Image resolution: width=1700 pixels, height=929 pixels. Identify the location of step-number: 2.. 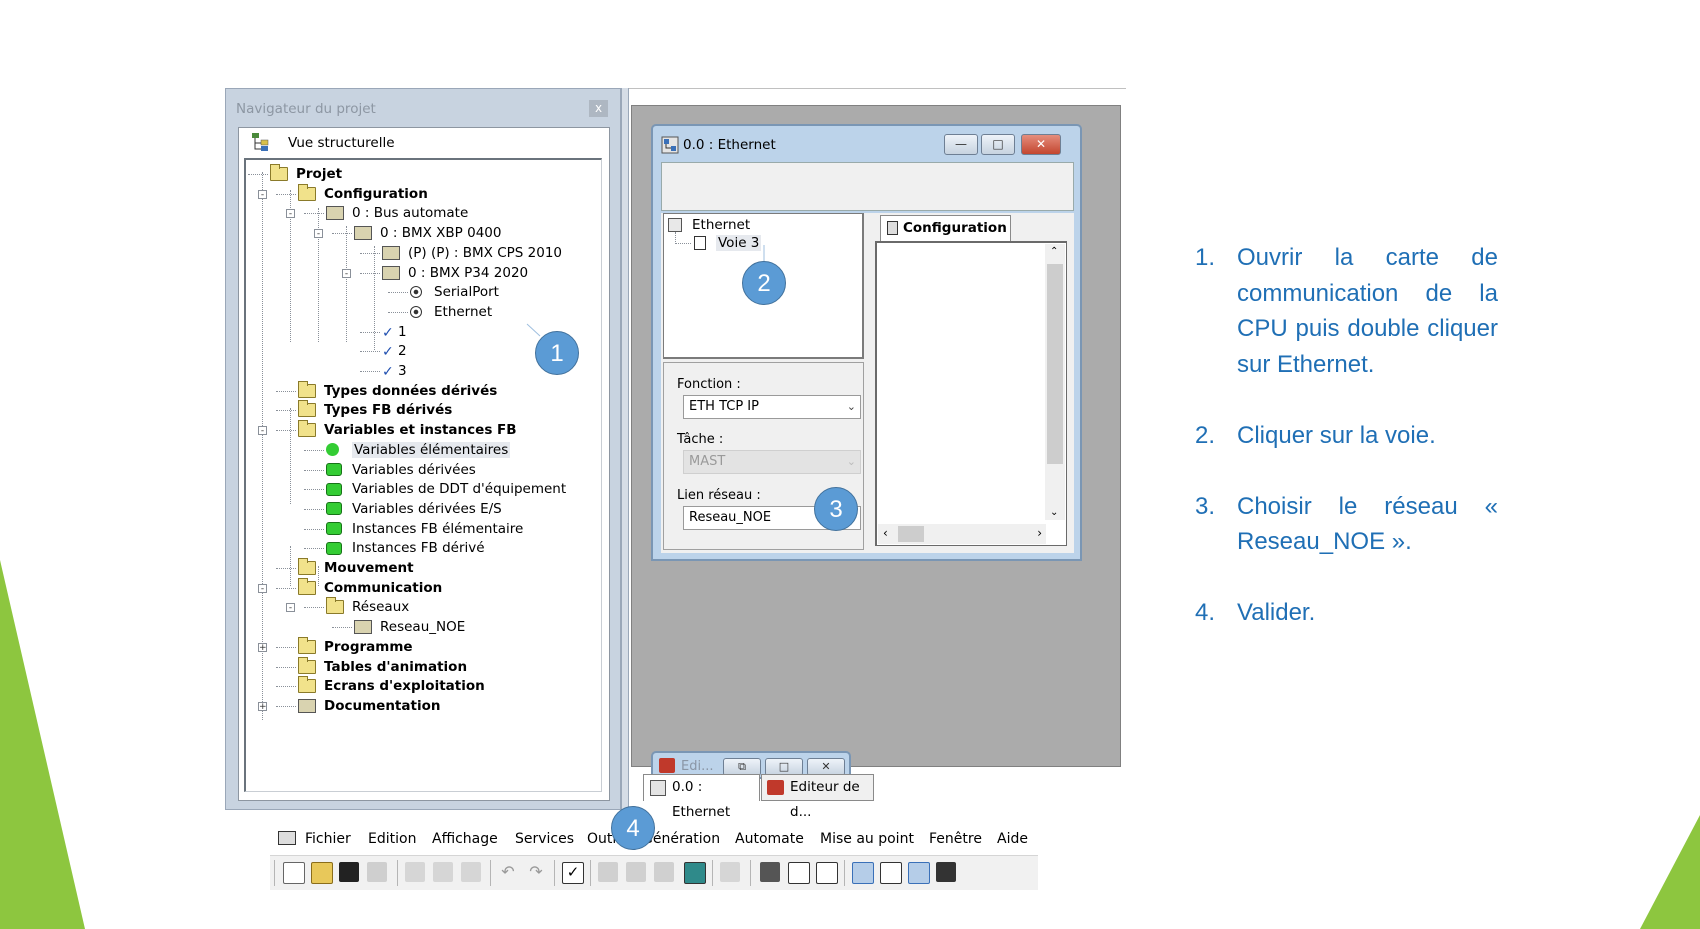
(1205, 435).